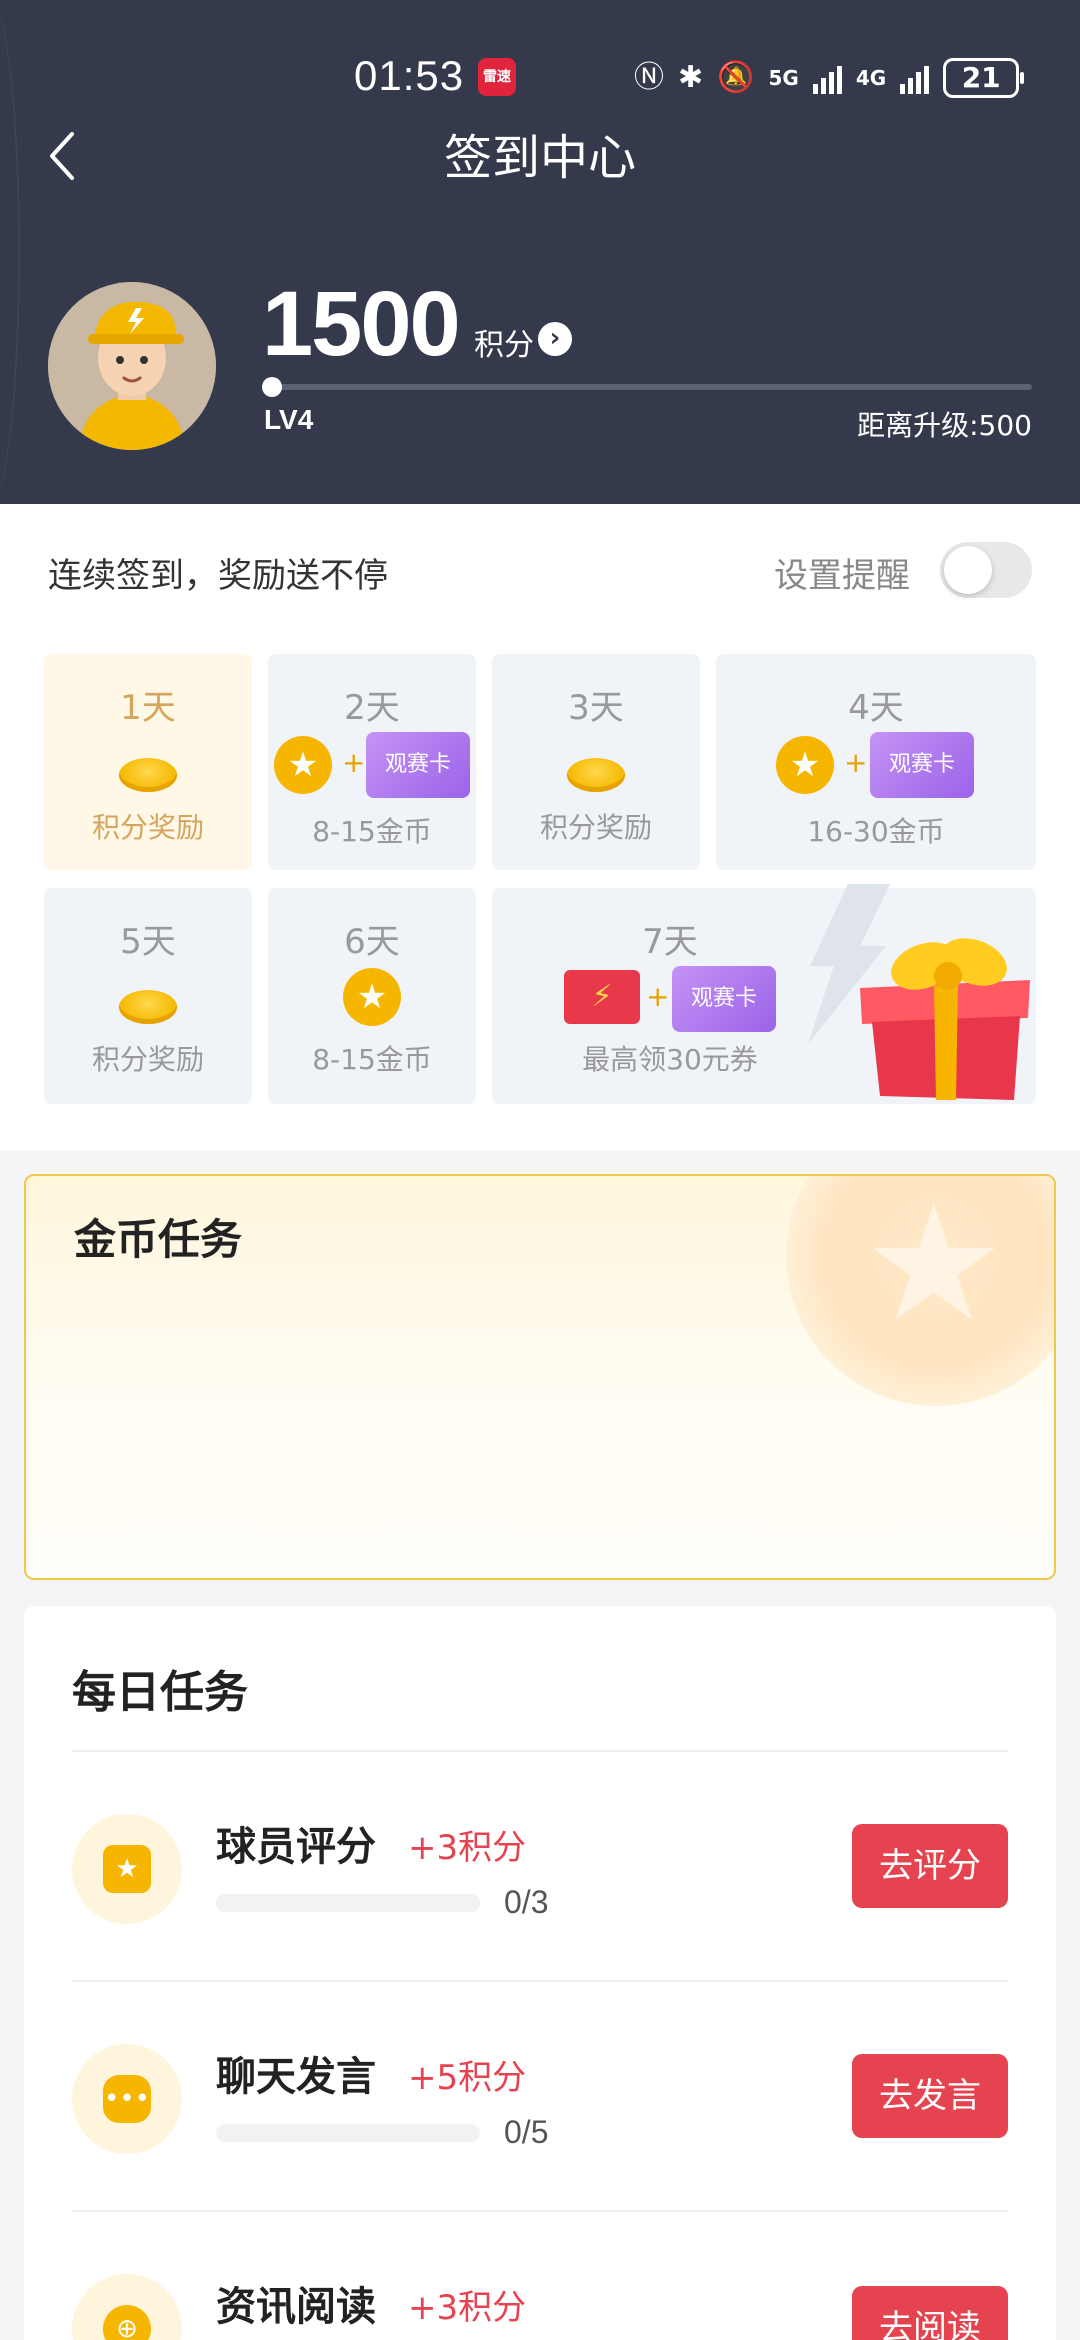 The height and width of the screenshot is (2340, 1080). What do you see at coordinates (736, 77) in the screenshot?
I see `mute-icon: 🔕` at bounding box center [736, 77].